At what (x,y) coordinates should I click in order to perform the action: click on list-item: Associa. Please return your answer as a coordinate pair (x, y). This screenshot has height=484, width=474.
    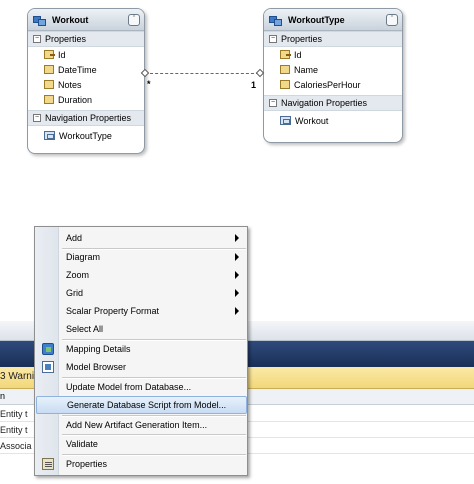
    Looking at the image, I should click on (16, 446).